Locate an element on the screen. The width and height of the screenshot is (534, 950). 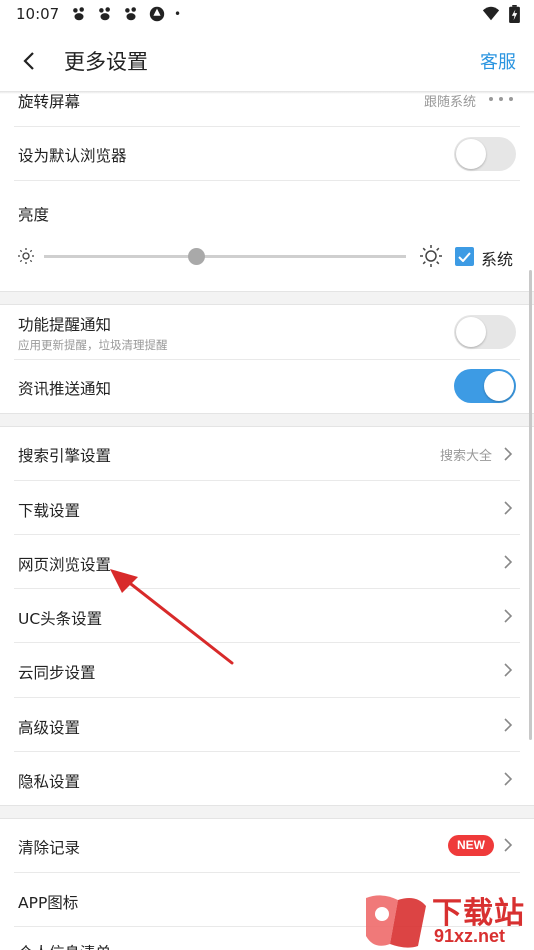
scrollbar is located at coordinates (530, 505).